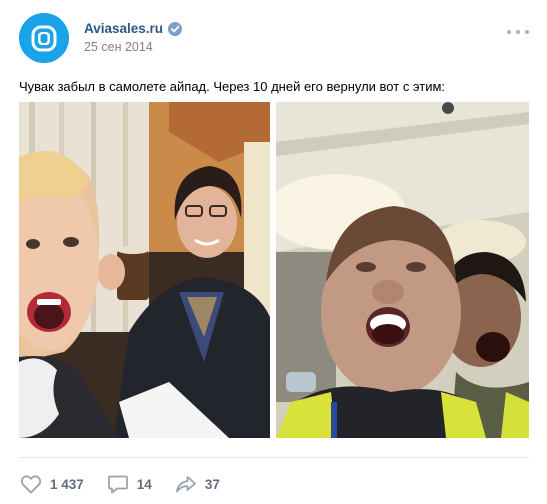  I want to click on aviasales-logo-icon, so click(44, 38).